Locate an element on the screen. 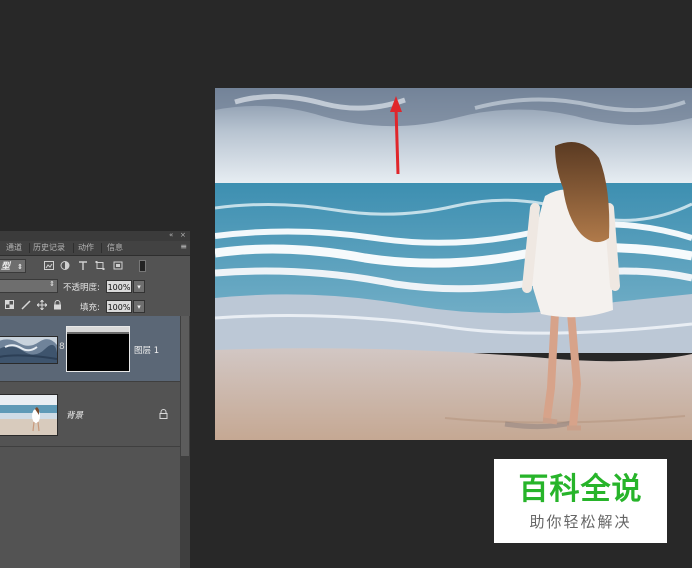 This screenshot has height=568, width=692. smart-object-filter-icon is located at coordinates (118, 265).